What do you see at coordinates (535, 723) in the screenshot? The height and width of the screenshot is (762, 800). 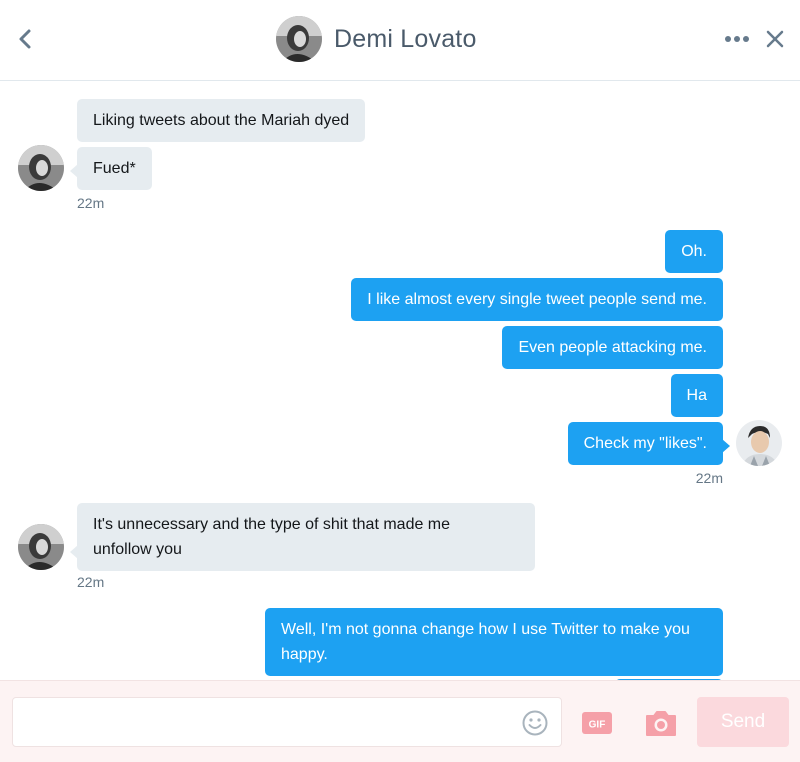 I see `emoji-icon` at bounding box center [535, 723].